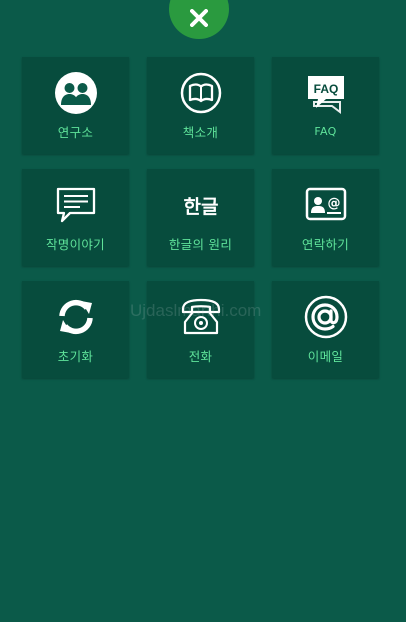  Describe the element at coordinates (326, 205) in the screenshot. I see `contact-card-icon: @` at that location.